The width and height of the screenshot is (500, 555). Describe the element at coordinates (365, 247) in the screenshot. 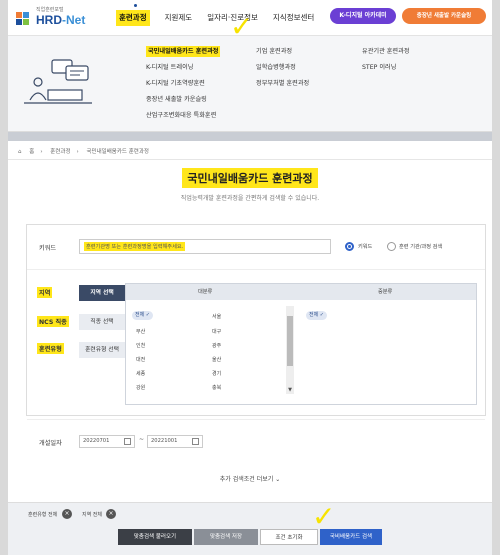

I see `radio-keyword-label: 키워드` at that location.